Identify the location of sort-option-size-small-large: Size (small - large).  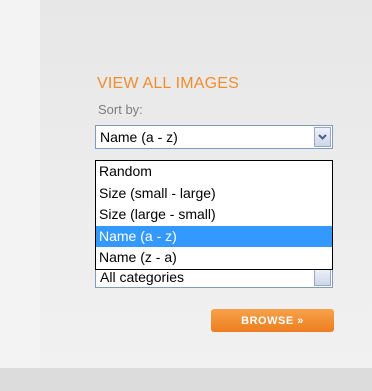
(214, 194).